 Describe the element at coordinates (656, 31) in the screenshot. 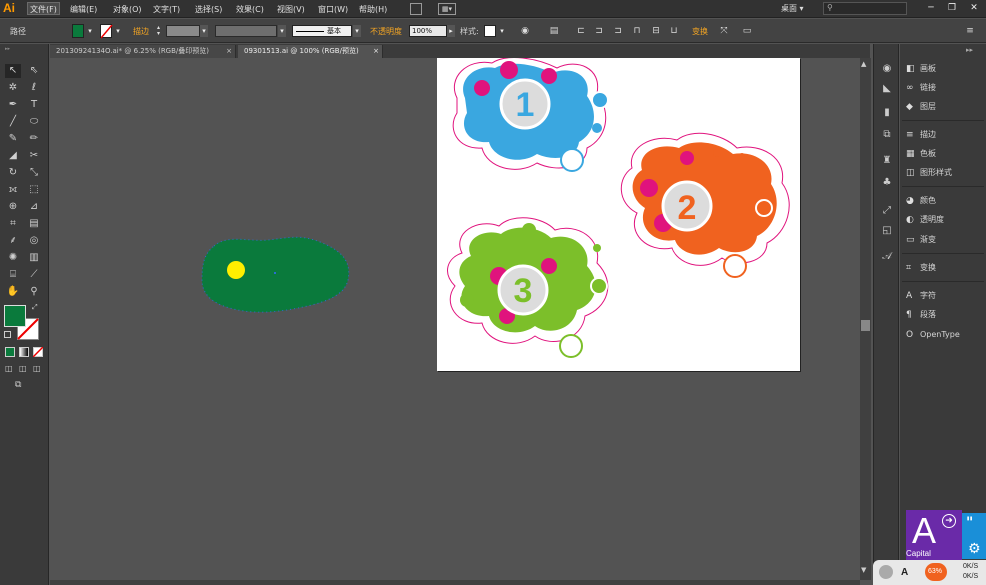

I see `align-vcenter-icon: ⊟` at that location.